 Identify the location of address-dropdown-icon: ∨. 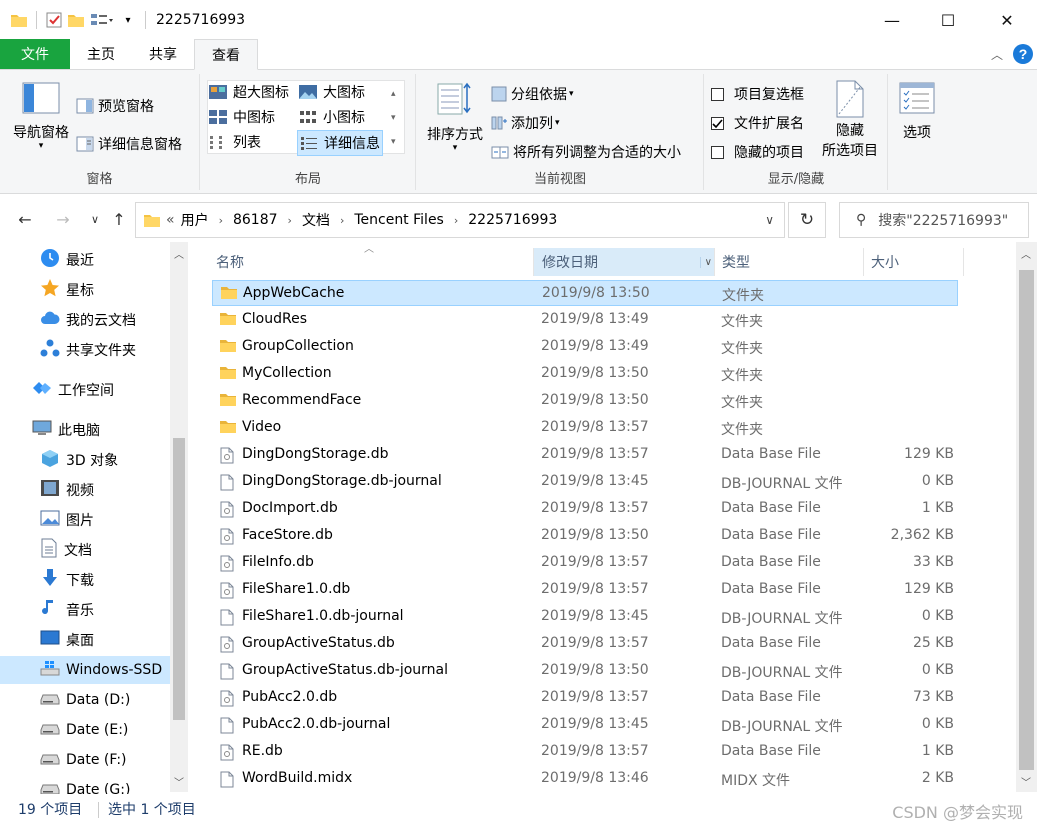
(769, 220).